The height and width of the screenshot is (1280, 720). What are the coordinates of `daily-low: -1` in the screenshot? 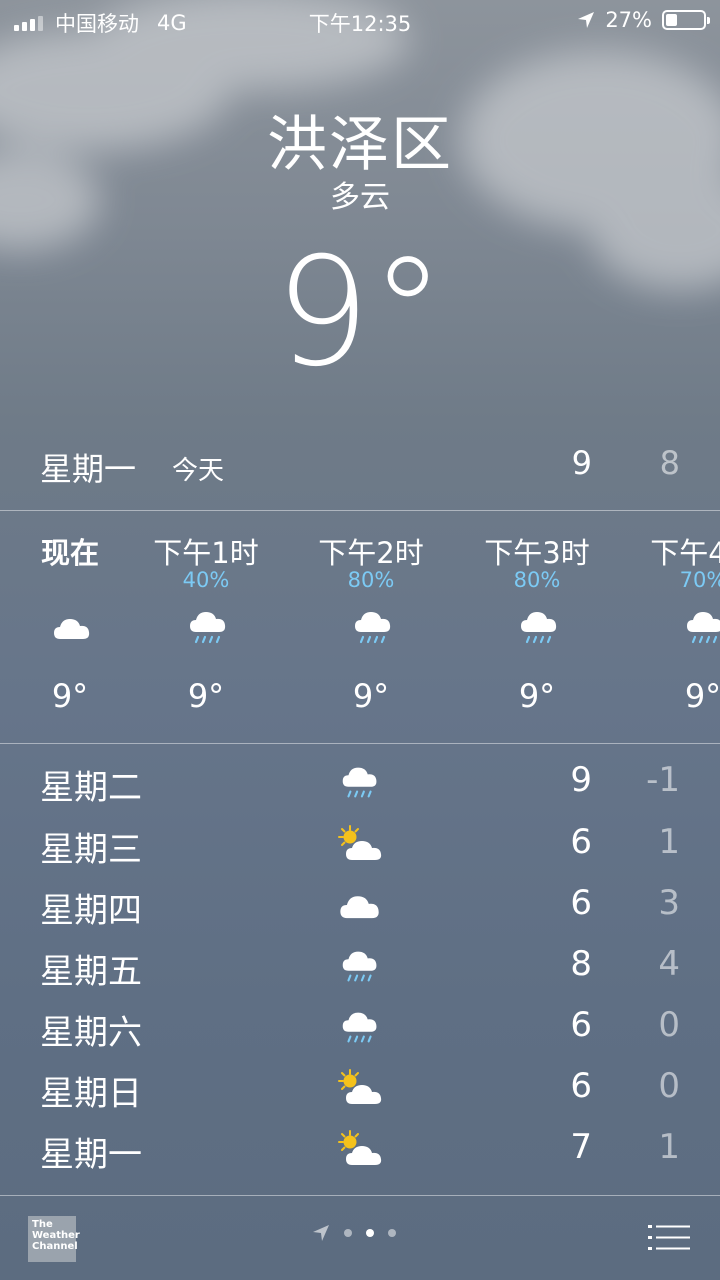 It's located at (663, 780).